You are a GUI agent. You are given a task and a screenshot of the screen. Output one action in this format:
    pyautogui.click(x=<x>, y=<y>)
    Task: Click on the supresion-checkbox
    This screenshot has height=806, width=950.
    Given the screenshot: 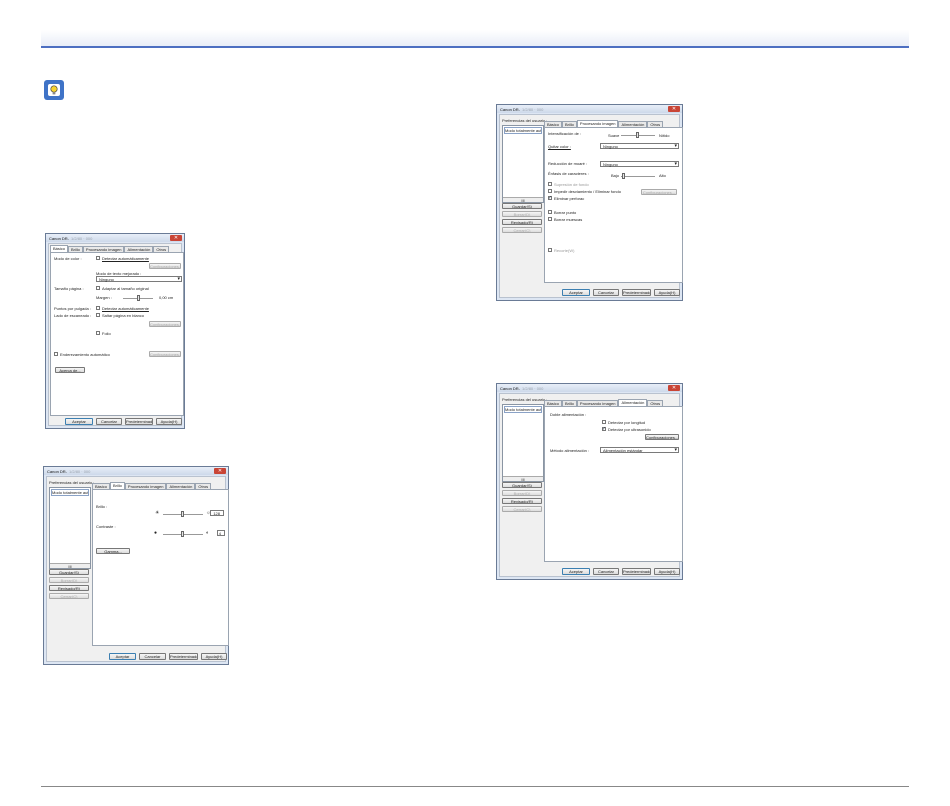 What is the action you would take?
    pyautogui.click(x=550, y=184)
    